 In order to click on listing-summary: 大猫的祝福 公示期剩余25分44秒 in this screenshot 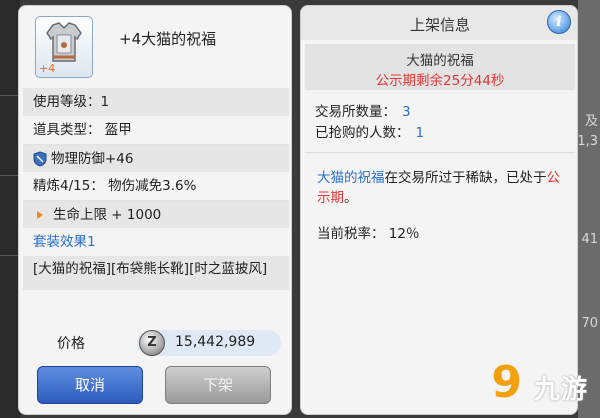, I will do `click(440, 67)`.